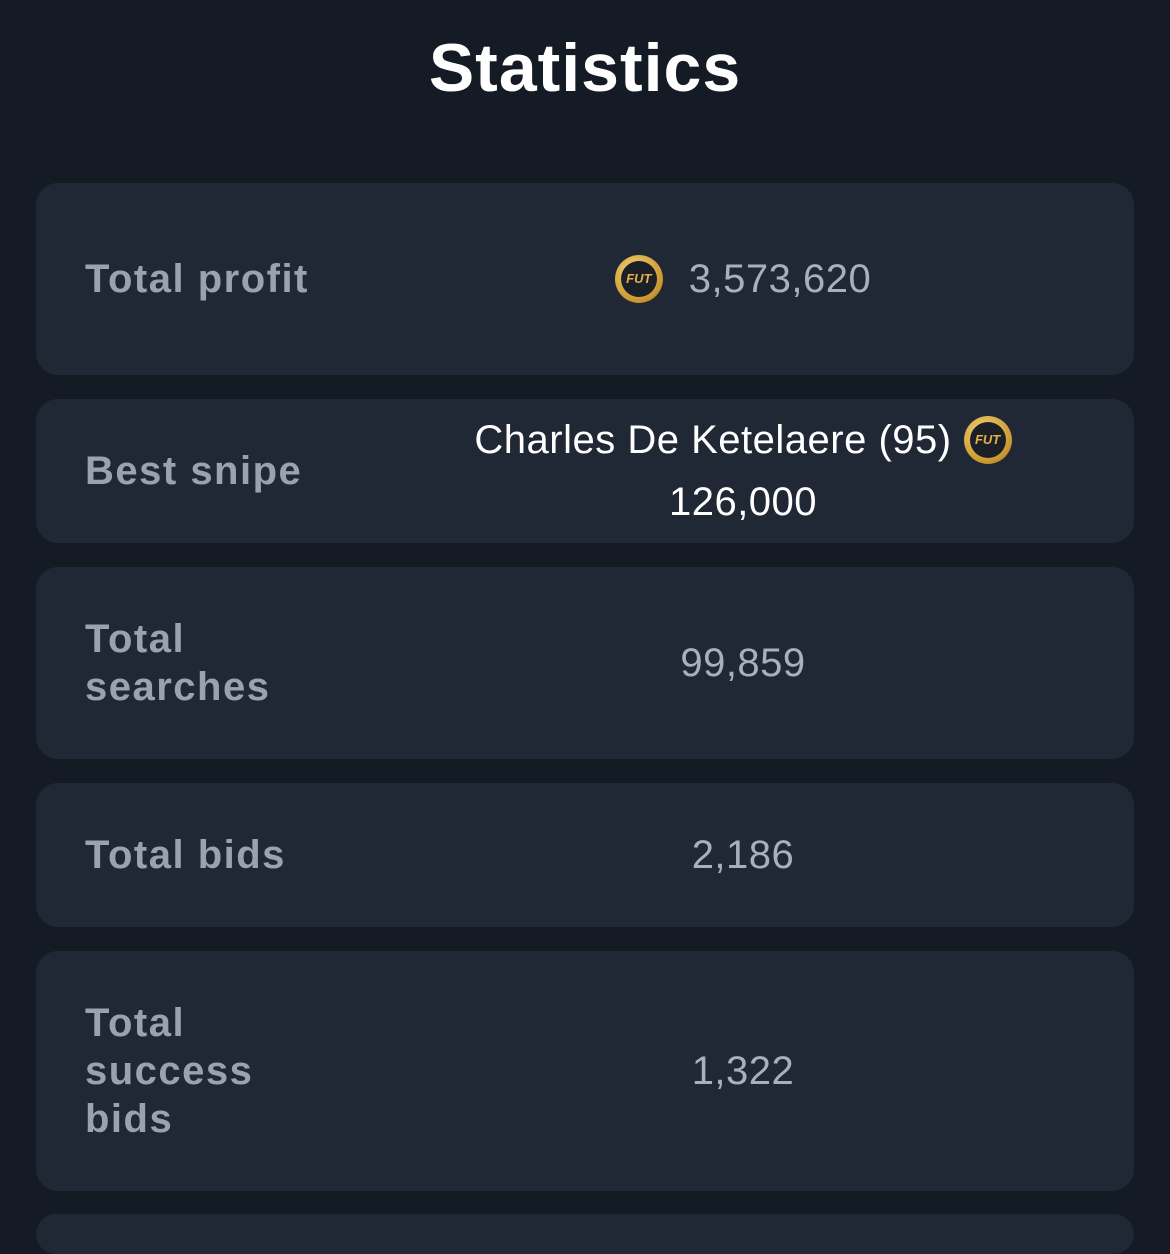 This screenshot has width=1170, height=1254. I want to click on stat-label: Total bids, so click(185, 855).